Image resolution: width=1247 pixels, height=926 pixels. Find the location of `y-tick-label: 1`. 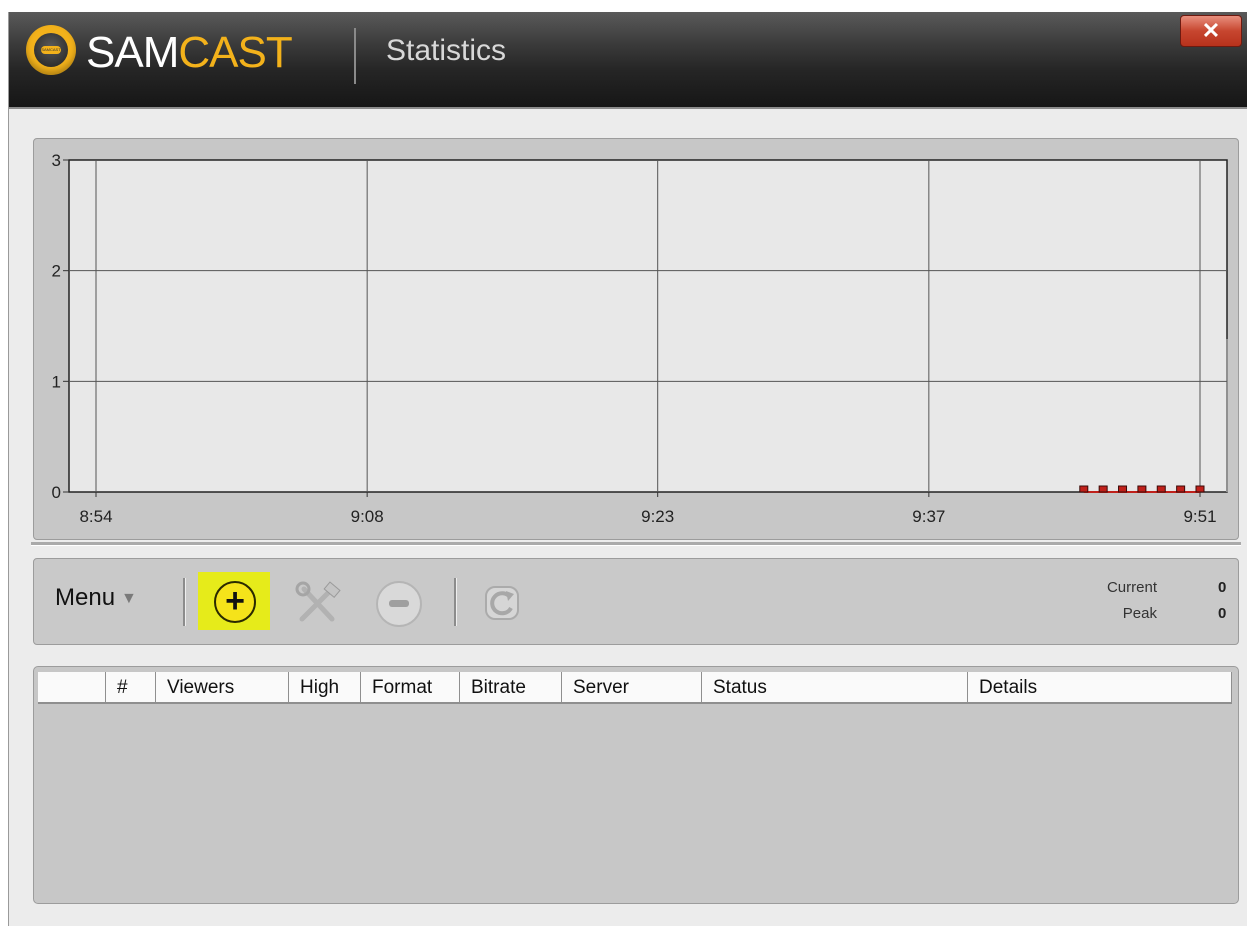

y-tick-label: 1 is located at coordinates (56, 381).